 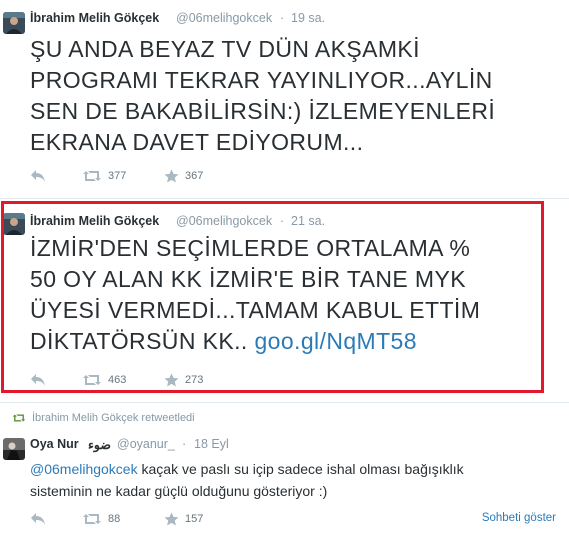 What do you see at coordinates (224, 18) in the screenshot?
I see `author-handle: @06melihgokcek` at bounding box center [224, 18].